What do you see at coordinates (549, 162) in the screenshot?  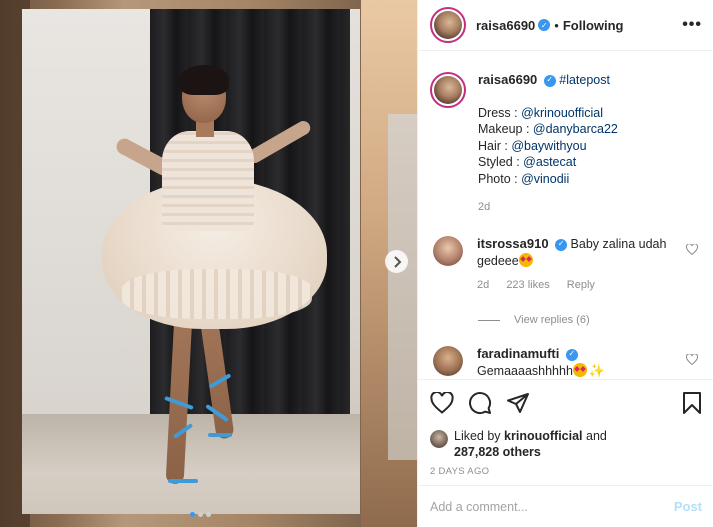 I see `mention-link: @astecat` at bounding box center [549, 162].